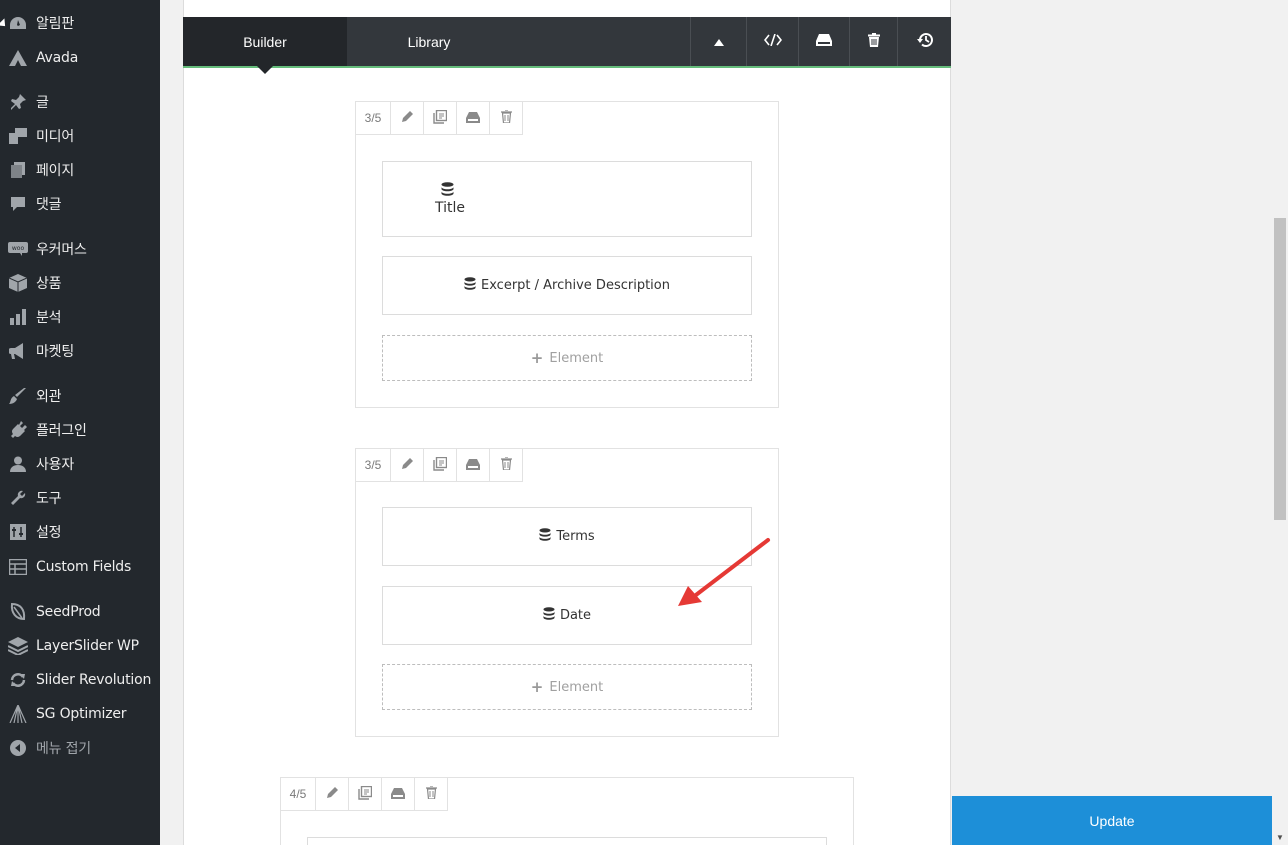 Image resolution: width=1288 pixels, height=845 pixels. What do you see at coordinates (18, 136) in the screenshot?
I see `media-icon` at bounding box center [18, 136].